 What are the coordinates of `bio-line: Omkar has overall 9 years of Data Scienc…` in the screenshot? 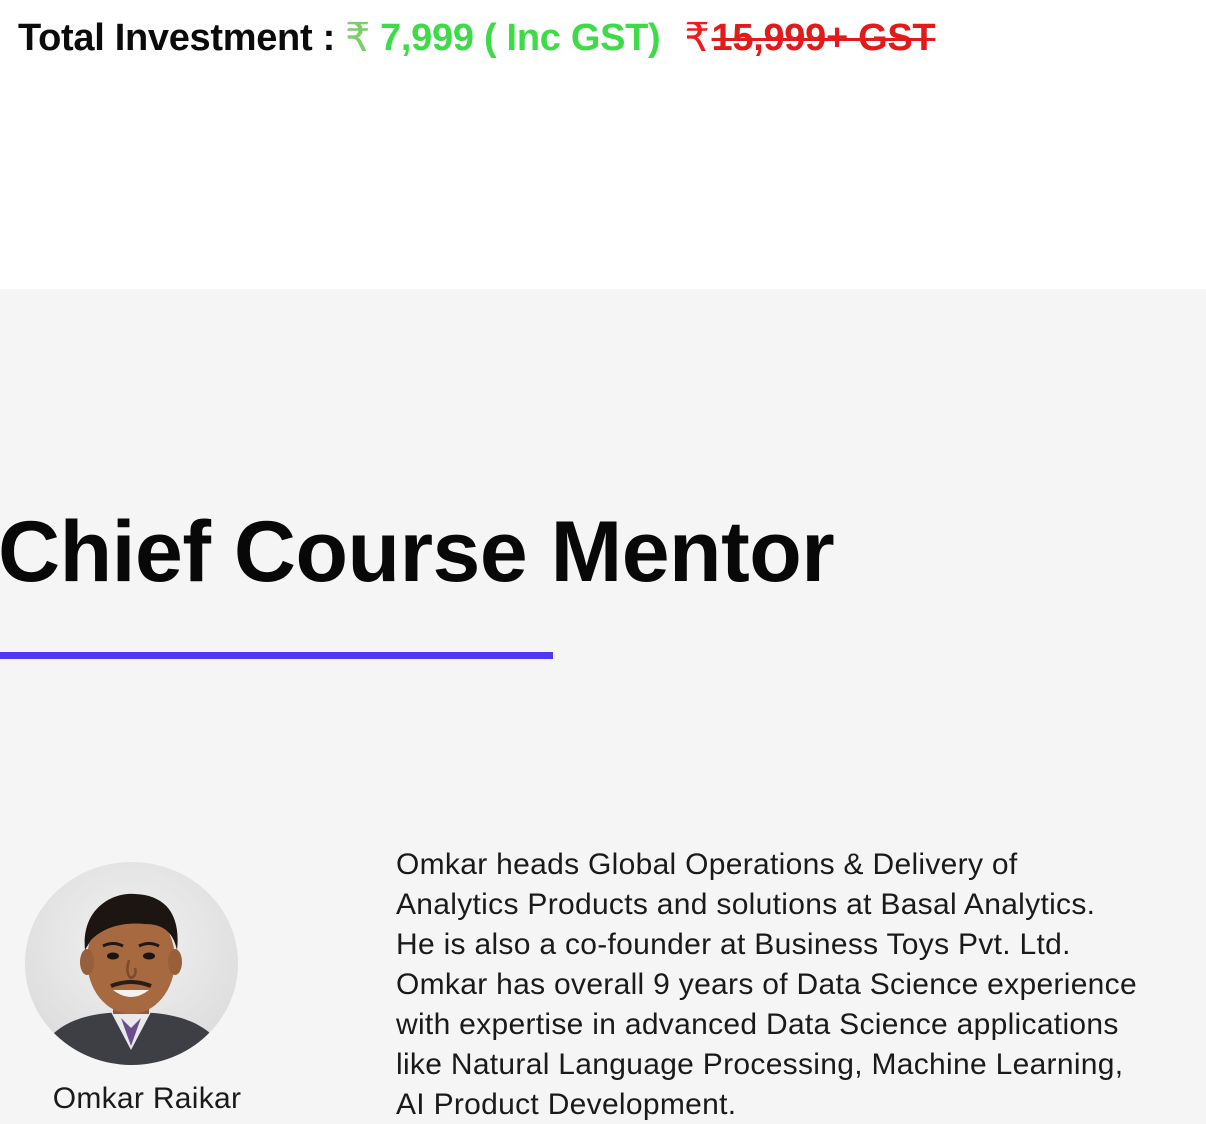 It's located at (766, 984).